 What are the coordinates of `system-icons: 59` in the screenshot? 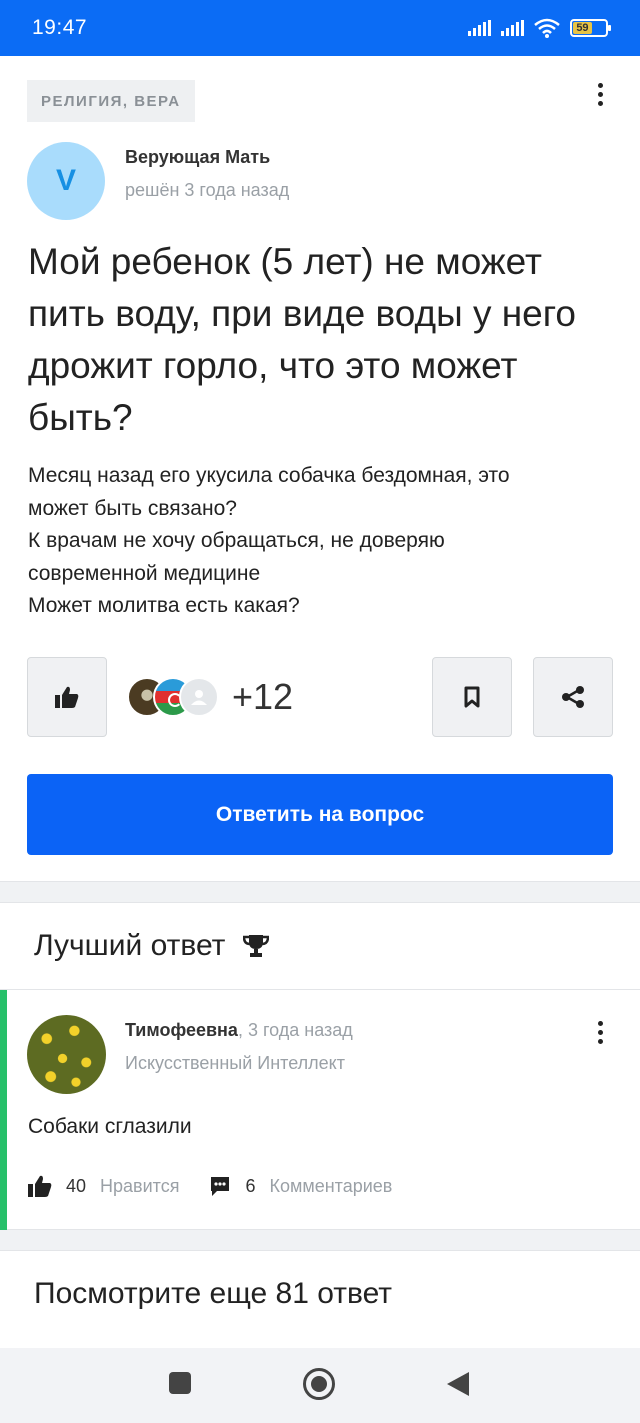 It's located at (539, 28).